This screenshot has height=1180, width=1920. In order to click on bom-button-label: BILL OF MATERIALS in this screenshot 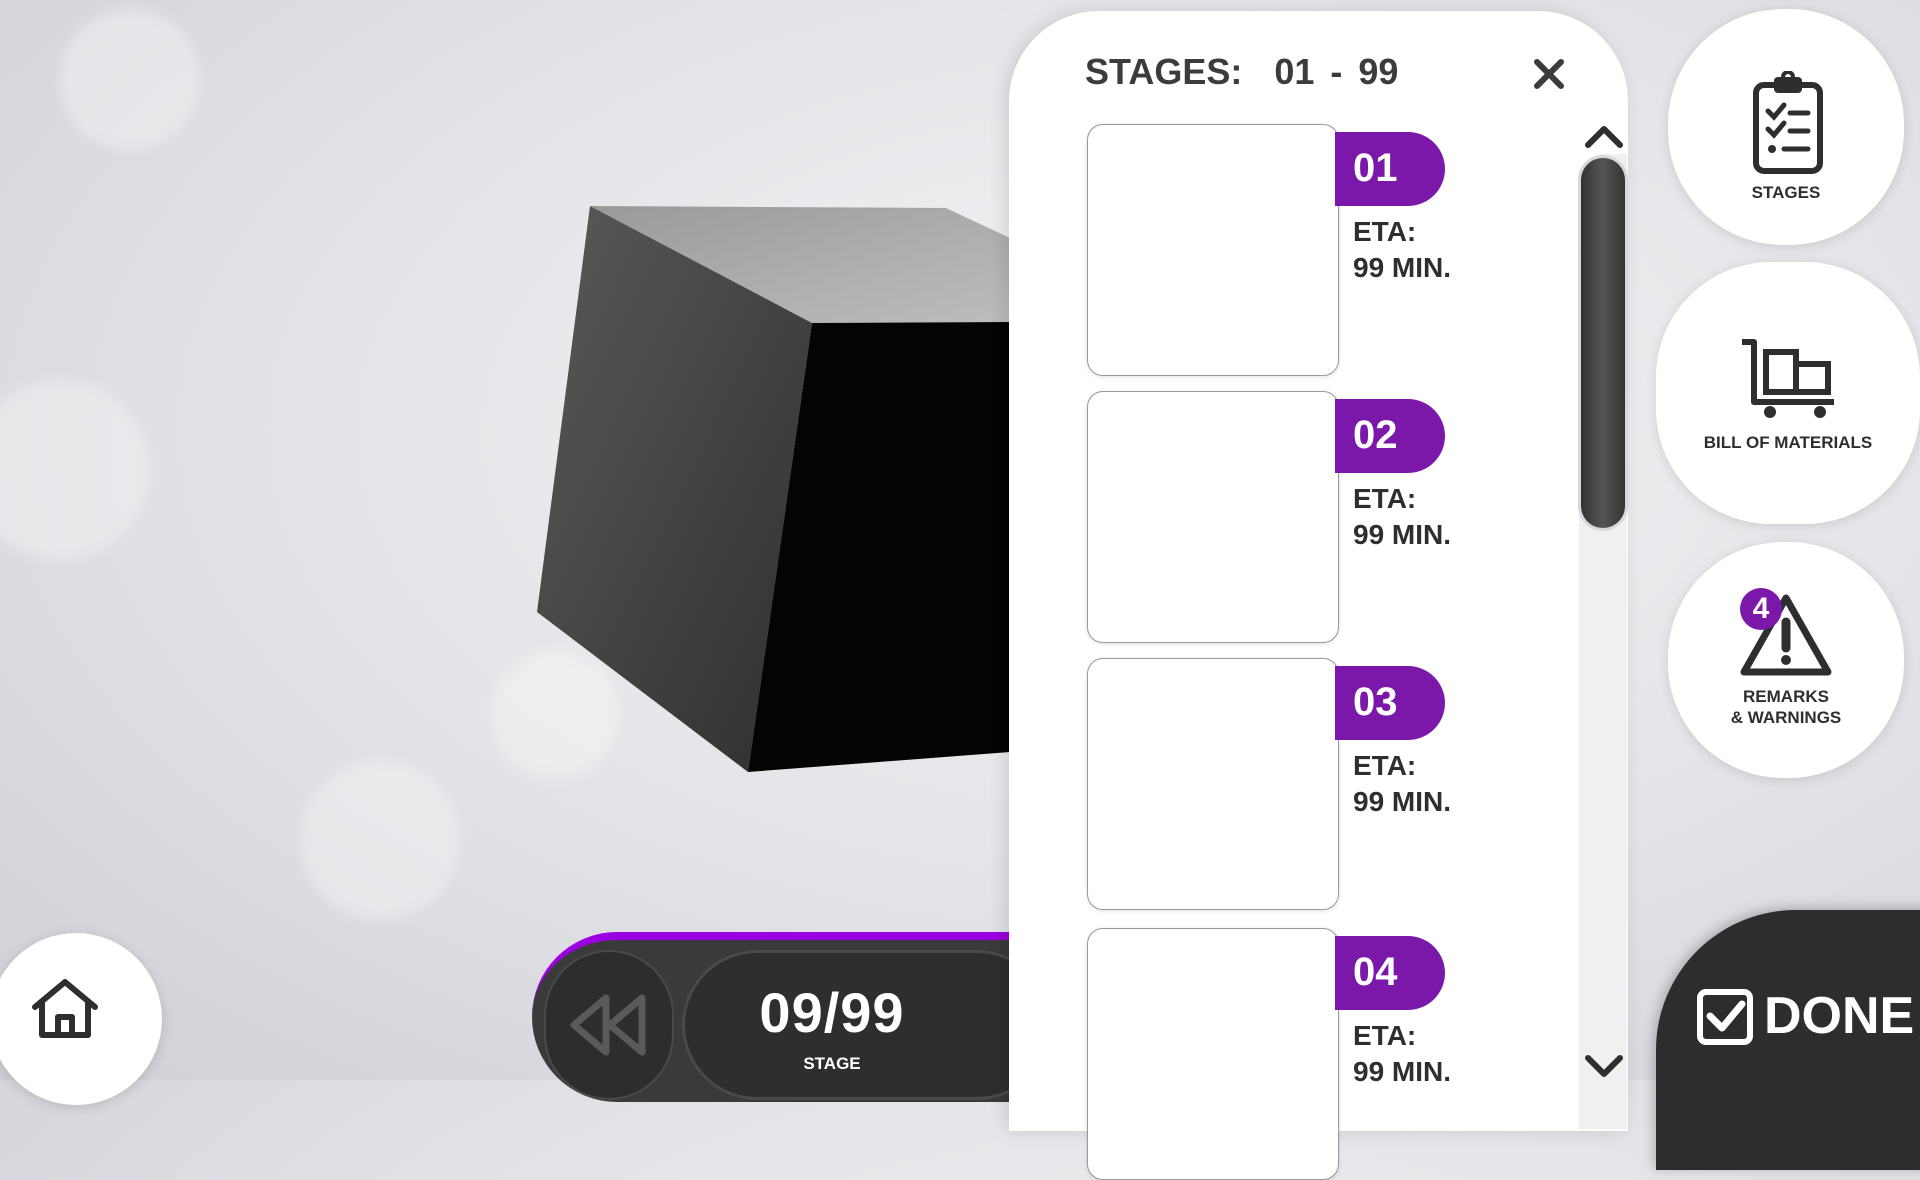, I will do `click(1788, 442)`.